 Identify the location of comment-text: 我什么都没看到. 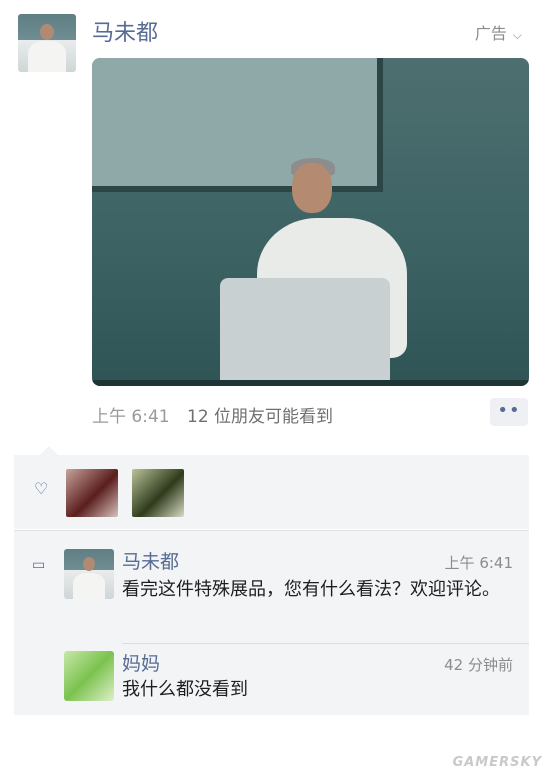
(185, 689).